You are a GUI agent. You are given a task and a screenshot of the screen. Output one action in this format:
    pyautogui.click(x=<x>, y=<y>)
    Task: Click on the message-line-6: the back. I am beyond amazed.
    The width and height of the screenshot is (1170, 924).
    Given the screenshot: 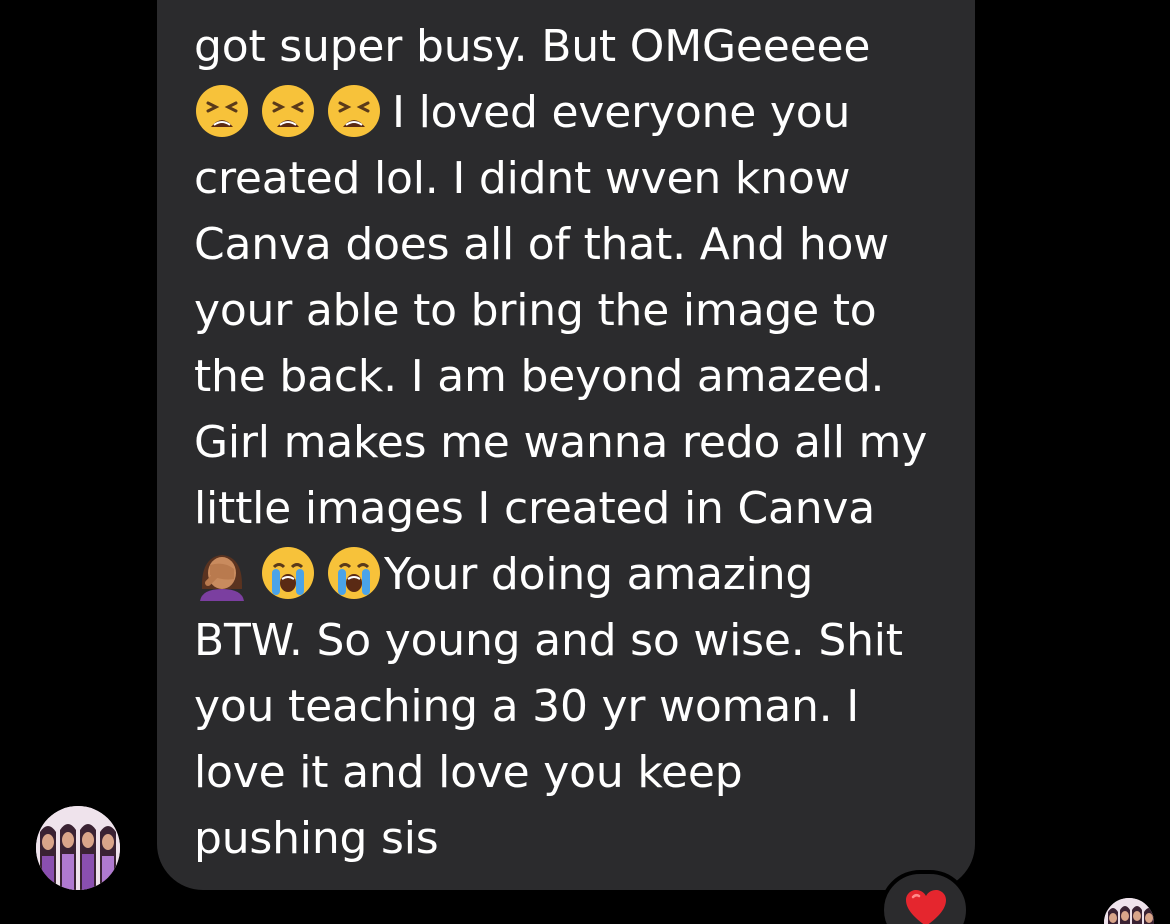 What is the action you would take?
    pyautogui.click(x=539, y=376)
    